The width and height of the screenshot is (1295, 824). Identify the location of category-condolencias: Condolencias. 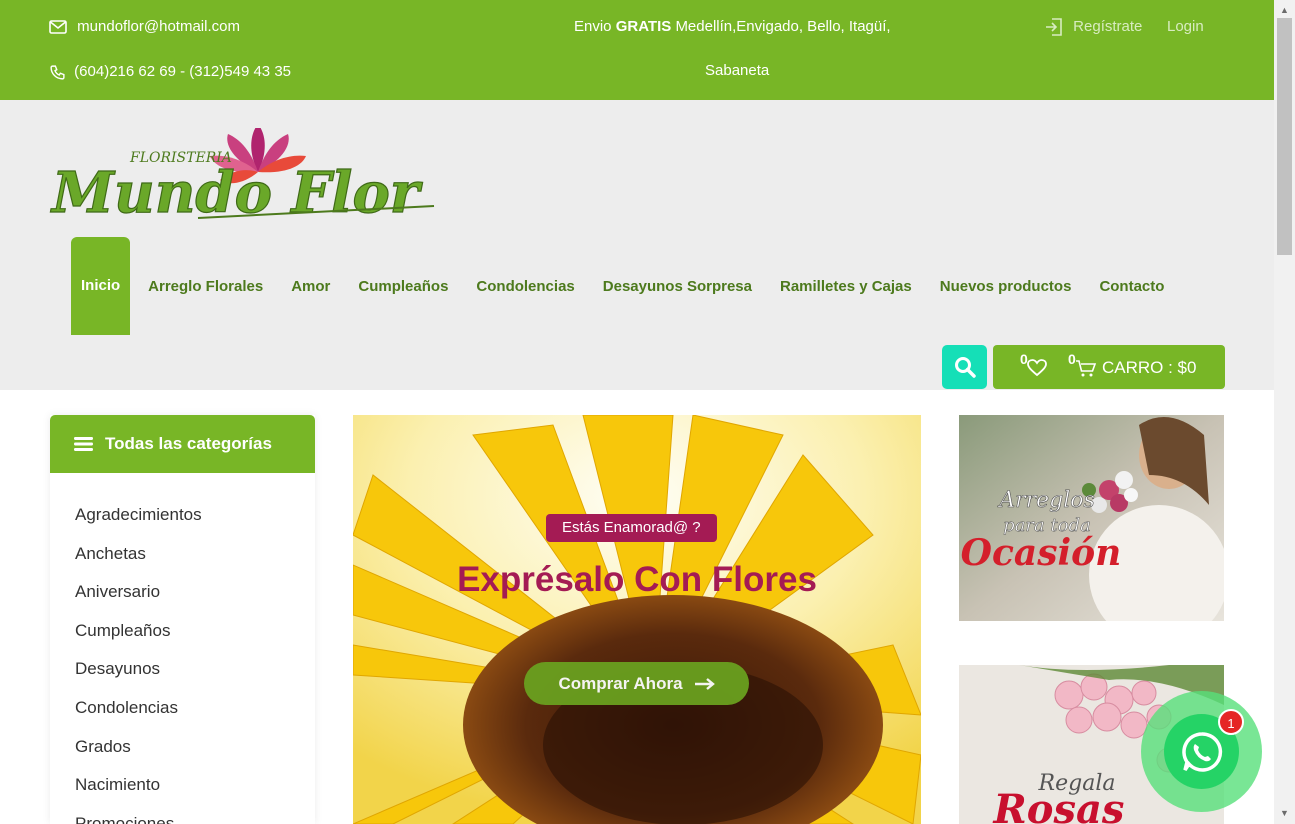
(182, 717).